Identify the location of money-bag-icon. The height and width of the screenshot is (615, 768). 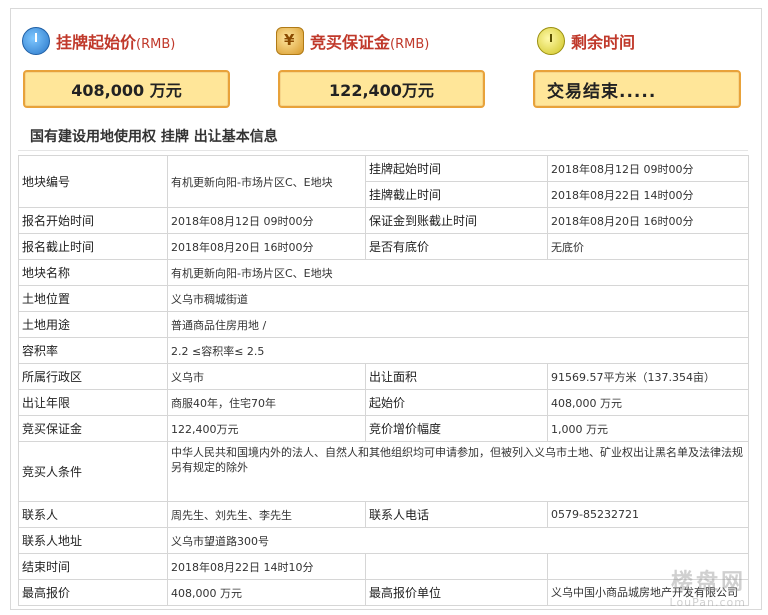
(290, 41).